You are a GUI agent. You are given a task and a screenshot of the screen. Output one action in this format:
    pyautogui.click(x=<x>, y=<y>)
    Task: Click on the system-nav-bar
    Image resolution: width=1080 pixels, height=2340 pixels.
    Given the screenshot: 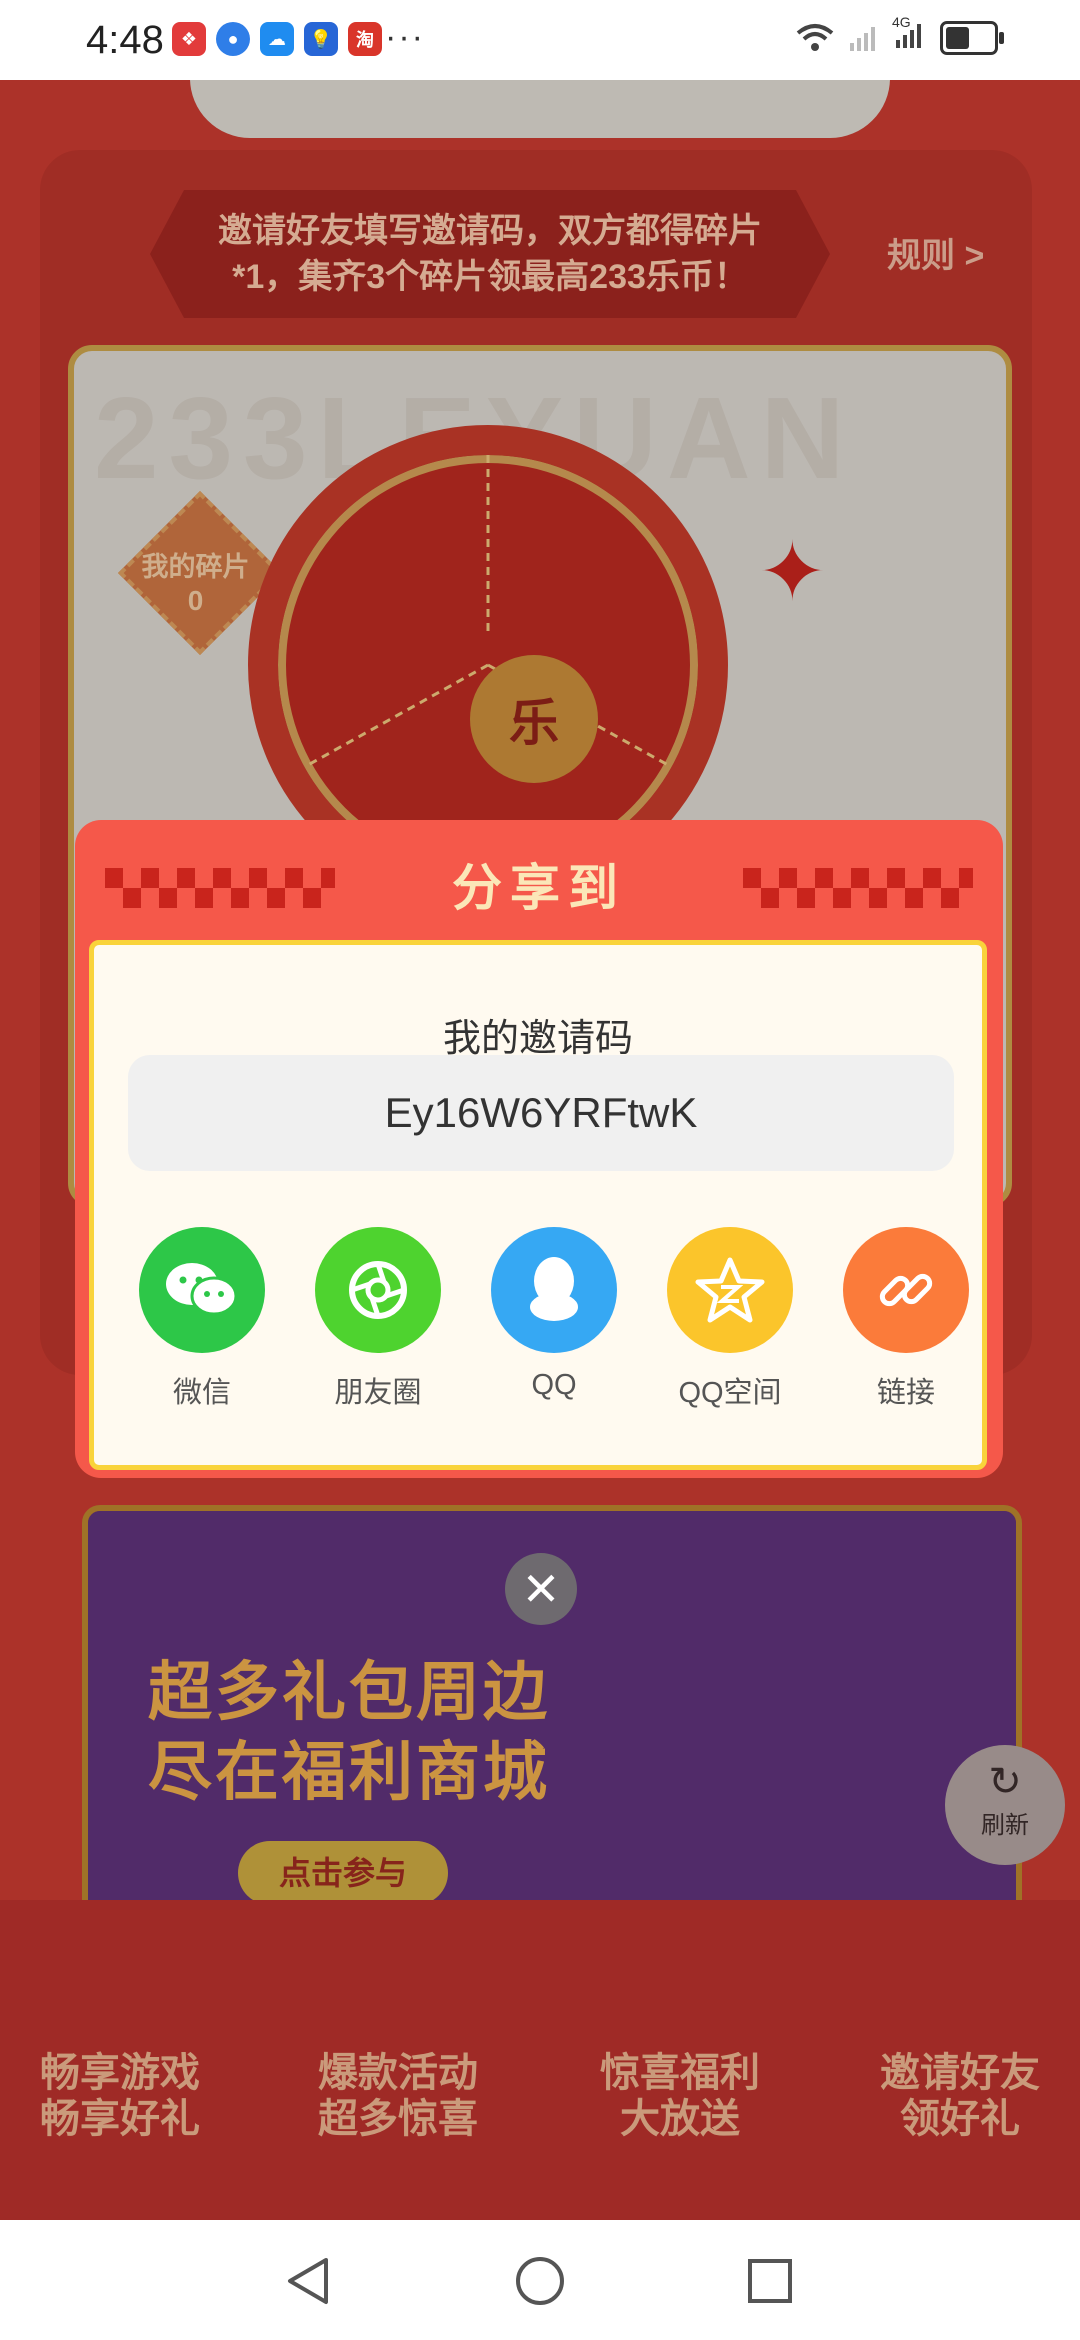 What is the action you would take?
    pyautogui.click(x=540, y=2280)
    